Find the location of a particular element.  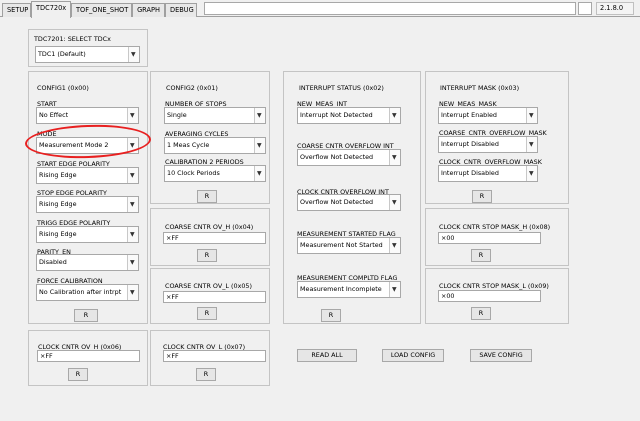

coarse-ovh-read-button: R is located at coordinates (207, 255).